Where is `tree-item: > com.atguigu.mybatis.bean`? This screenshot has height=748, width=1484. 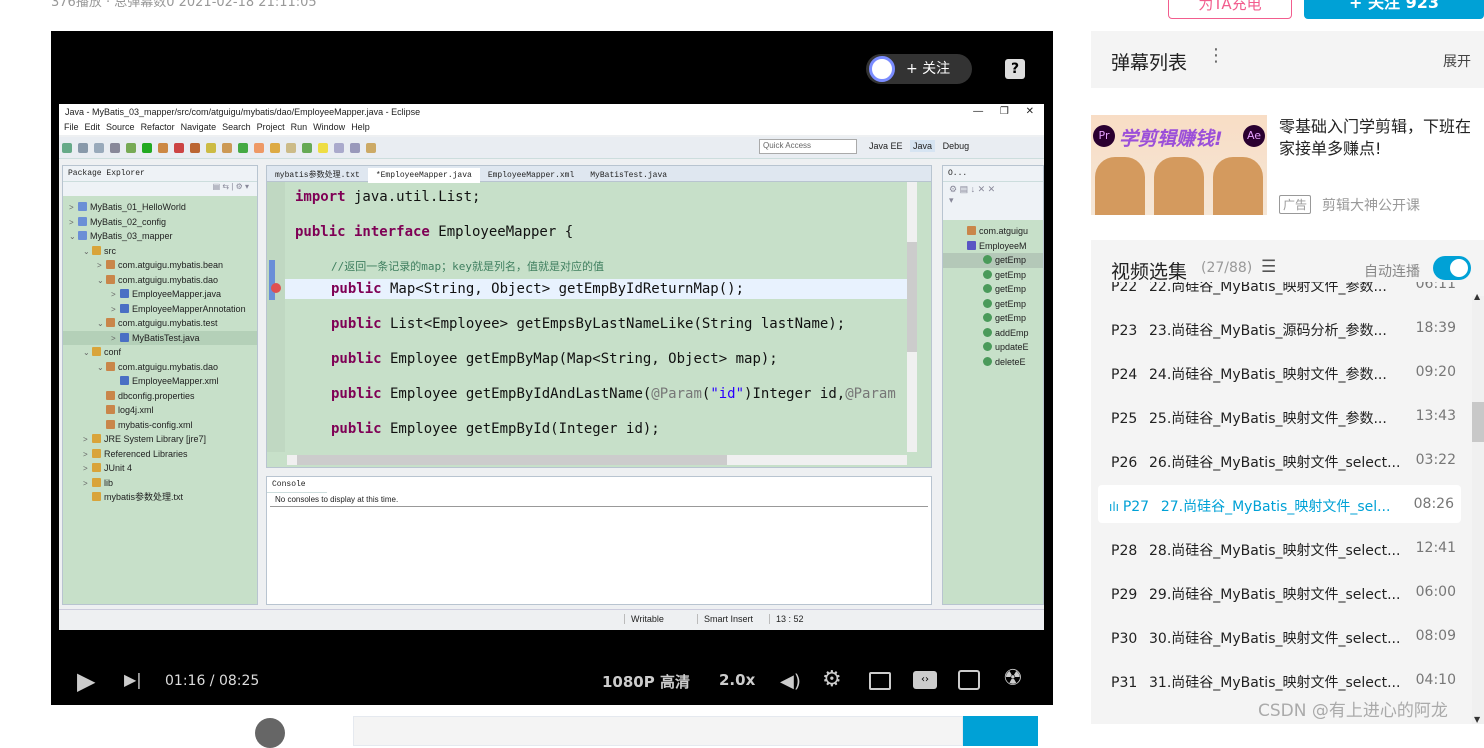
tree-item: > com.atguigu.mybatis.bean is located at coordinates (160, 265).